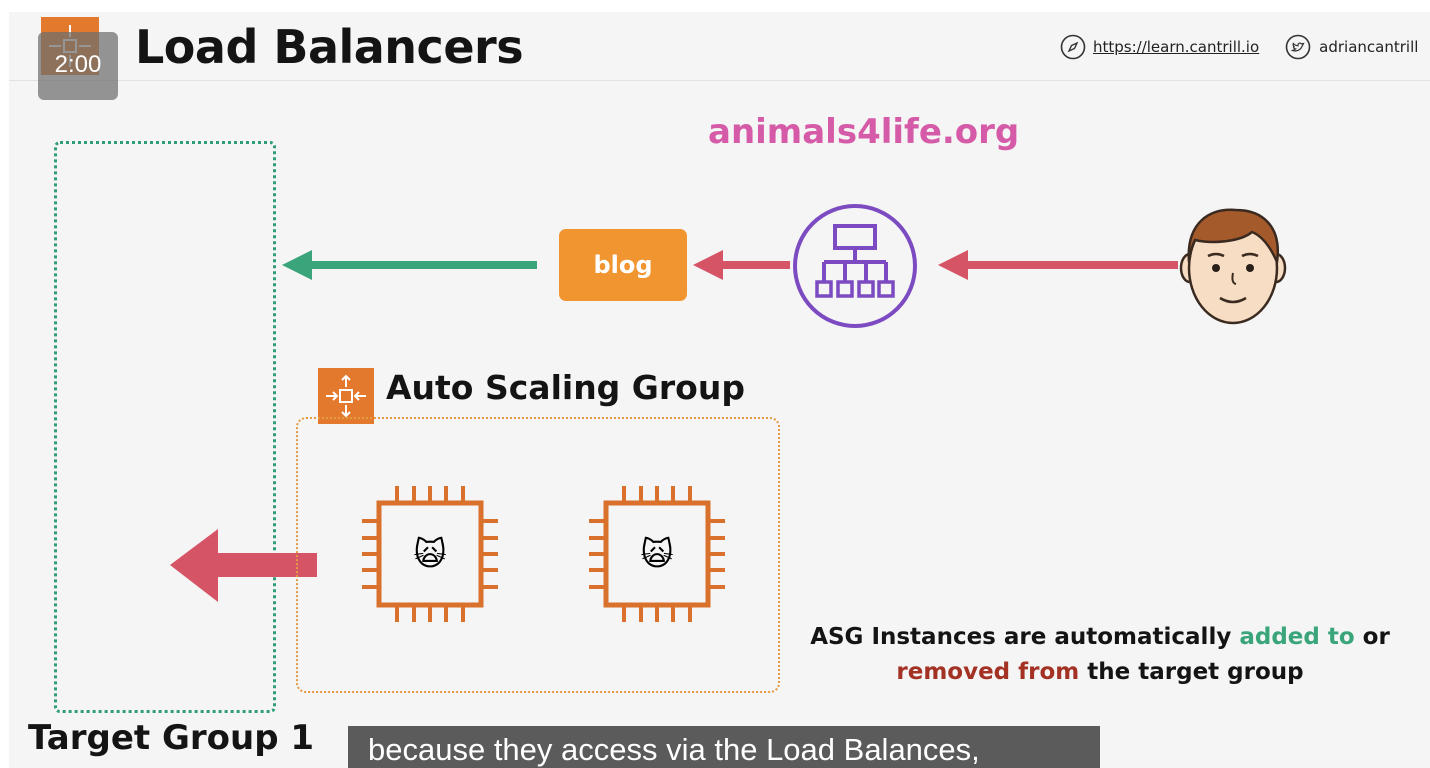  I want to click on twitter-handle: adriancantrill, so click(1368, 47).